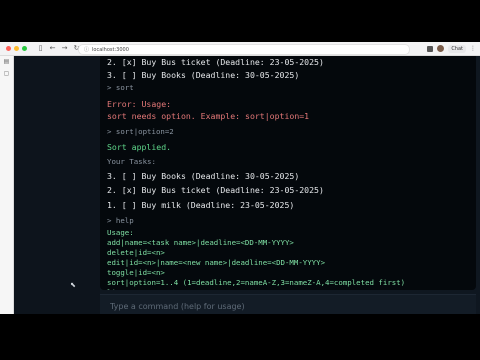 Image resolution: width=480 pixels, height=360 pixels. What do you see at coordinates (16, 48) in the screenshot?
I see `minimize-window-button` at bounding box center [16, 48].